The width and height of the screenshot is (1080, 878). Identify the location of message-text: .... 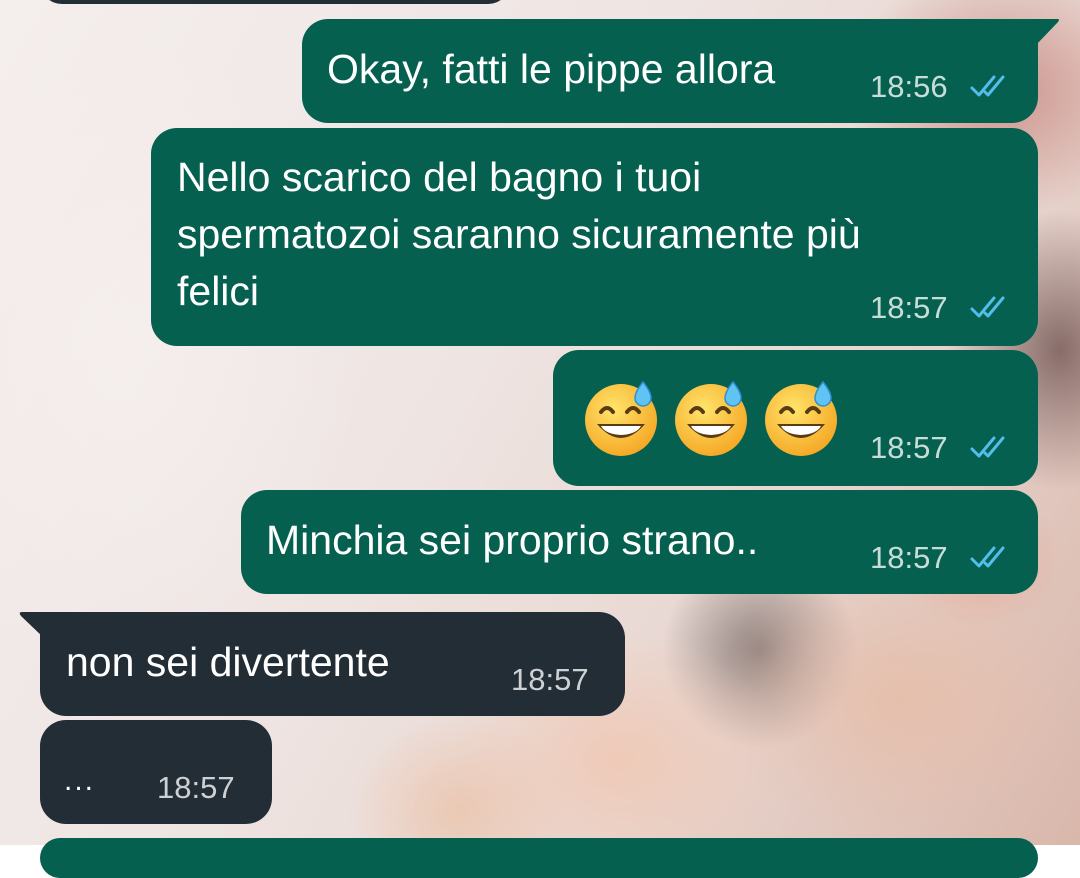
(80, 780).